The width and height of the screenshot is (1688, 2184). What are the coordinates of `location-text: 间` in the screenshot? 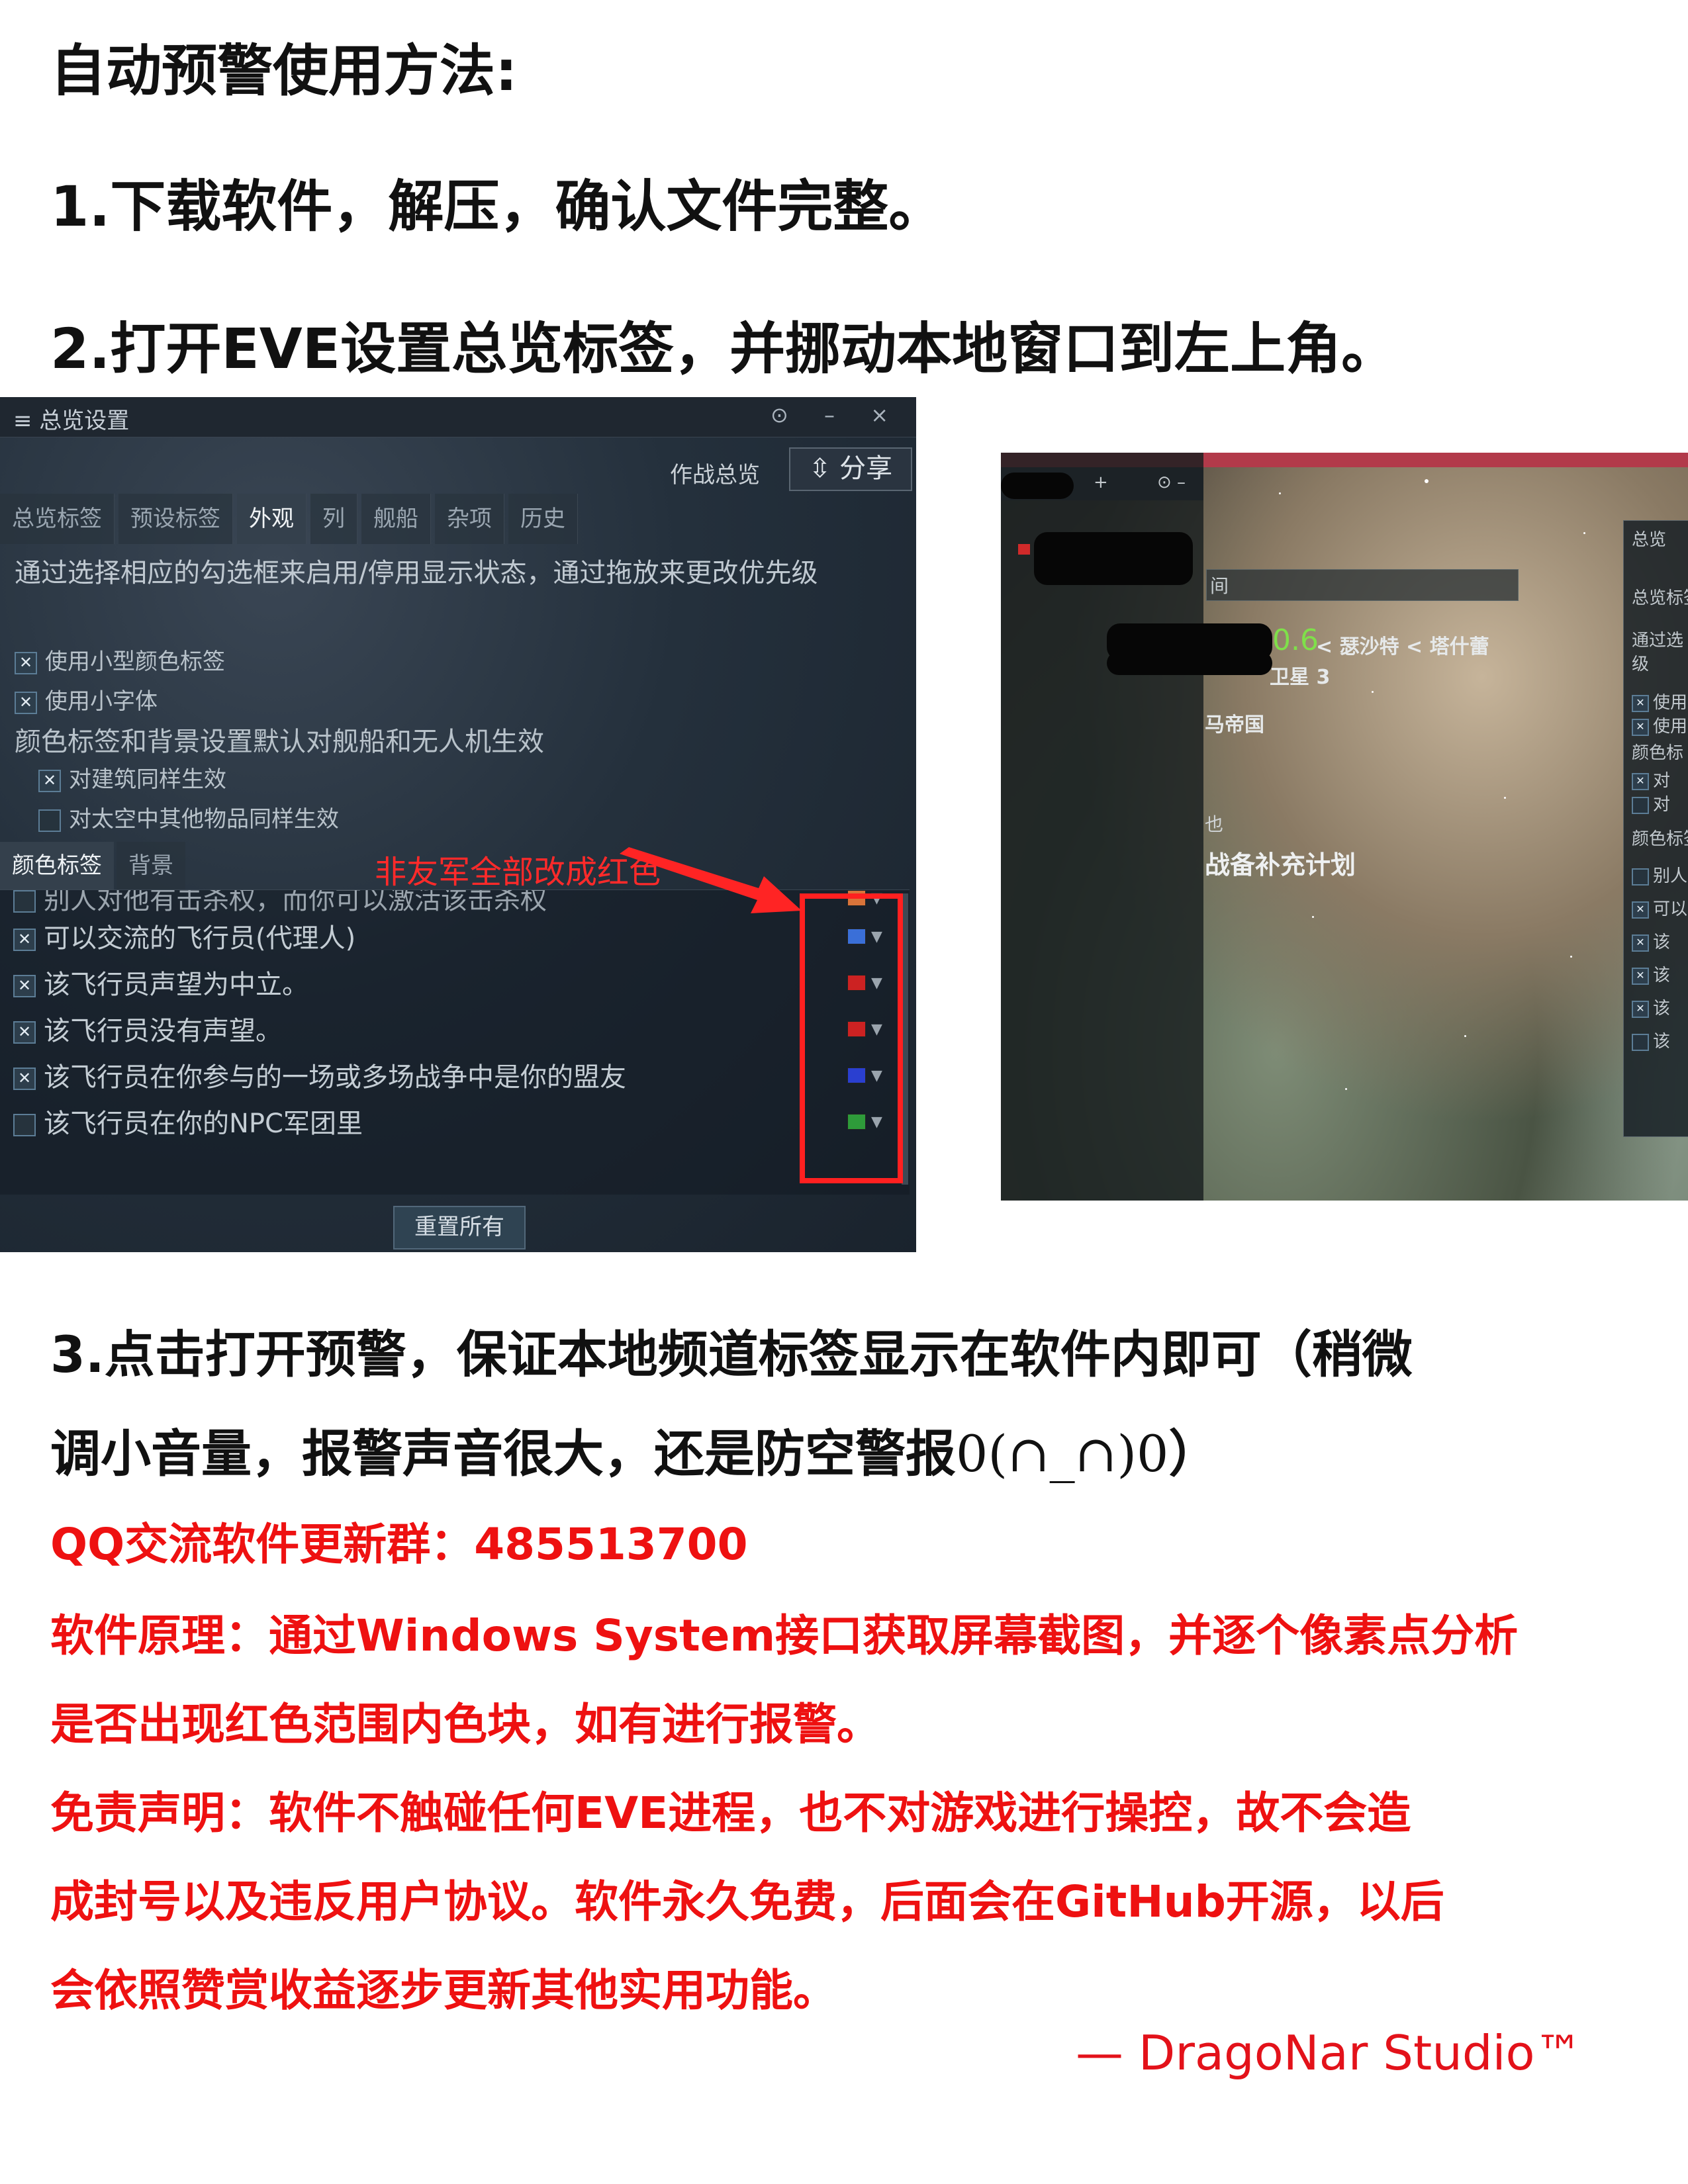 It's located at (1219, 586).